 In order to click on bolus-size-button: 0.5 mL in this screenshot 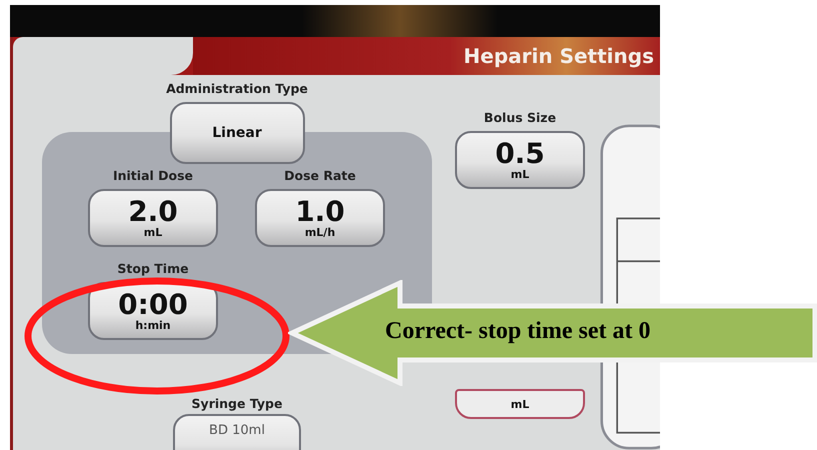, I will do `click(520, 160)`.